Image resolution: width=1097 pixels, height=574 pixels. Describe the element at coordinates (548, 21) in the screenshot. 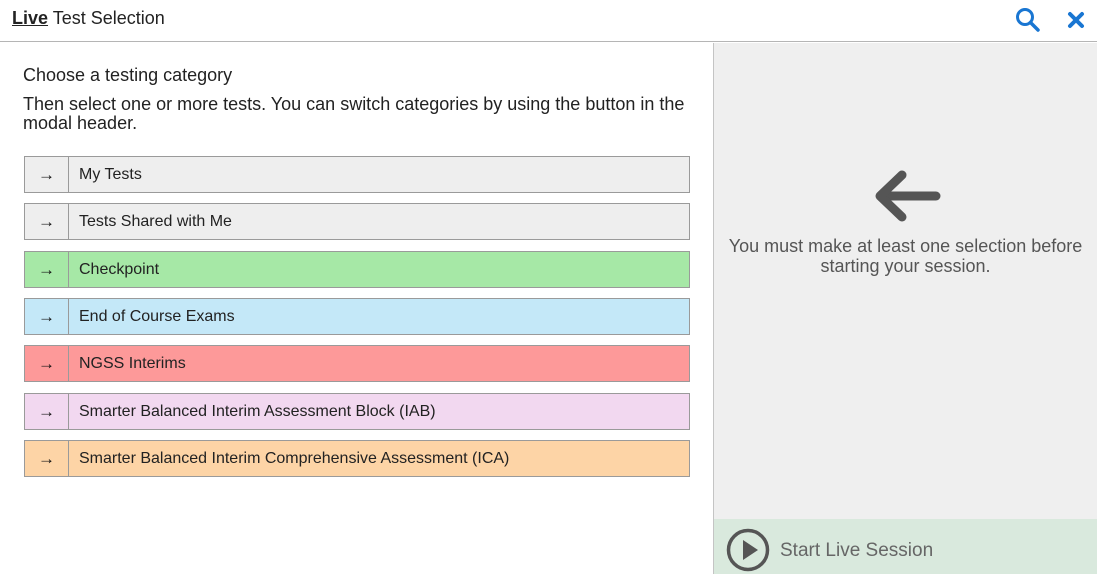

I see `modal-header: Live Test Selection` at that location.